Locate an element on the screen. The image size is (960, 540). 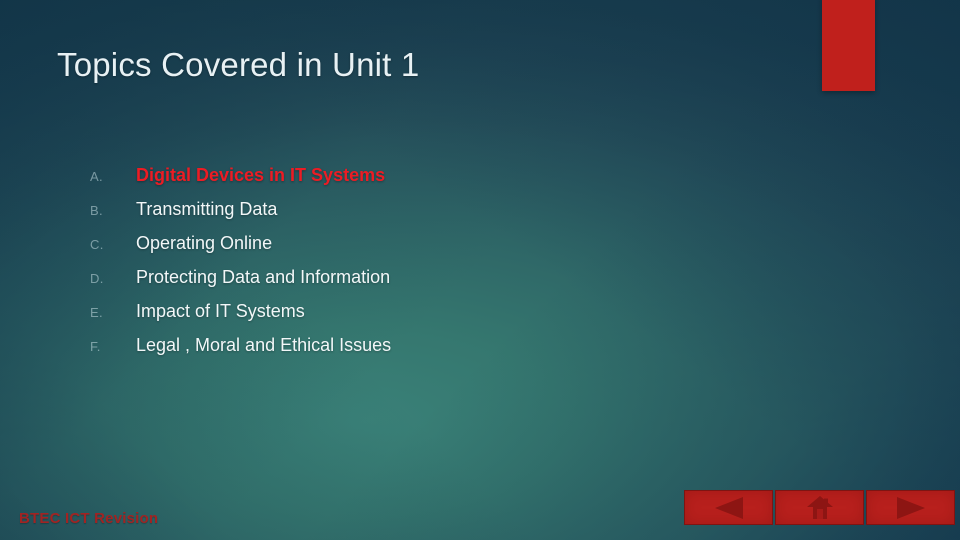
list-item: D. Protecting Data and Information is located at coordinates (400, 285).